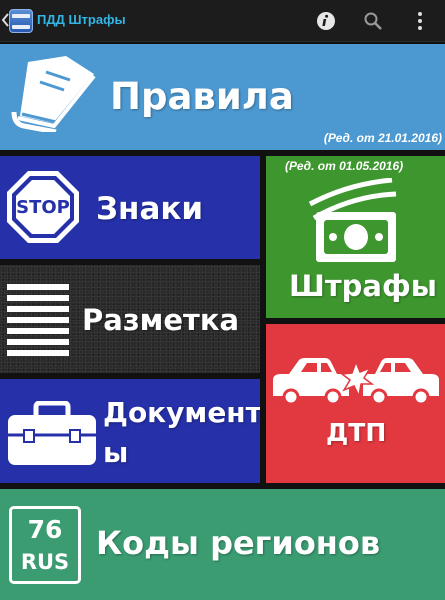 This screenshot has width=445, height=600. What do you see at coordinates (53, 94) in the screenshot?
I see `book-icon` at bounding box center [53, 94].